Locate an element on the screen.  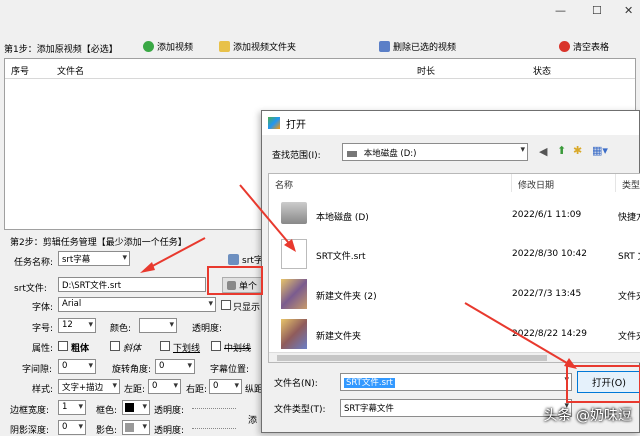
clear-table-button: 清空表格 is located at coordinates (584, 46).